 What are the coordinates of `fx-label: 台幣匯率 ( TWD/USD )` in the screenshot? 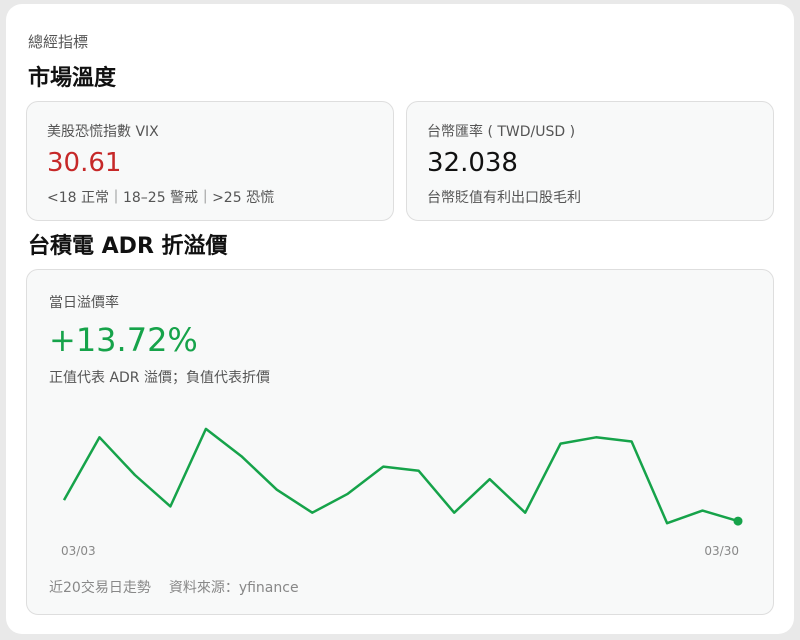 It's located at (501, 132).